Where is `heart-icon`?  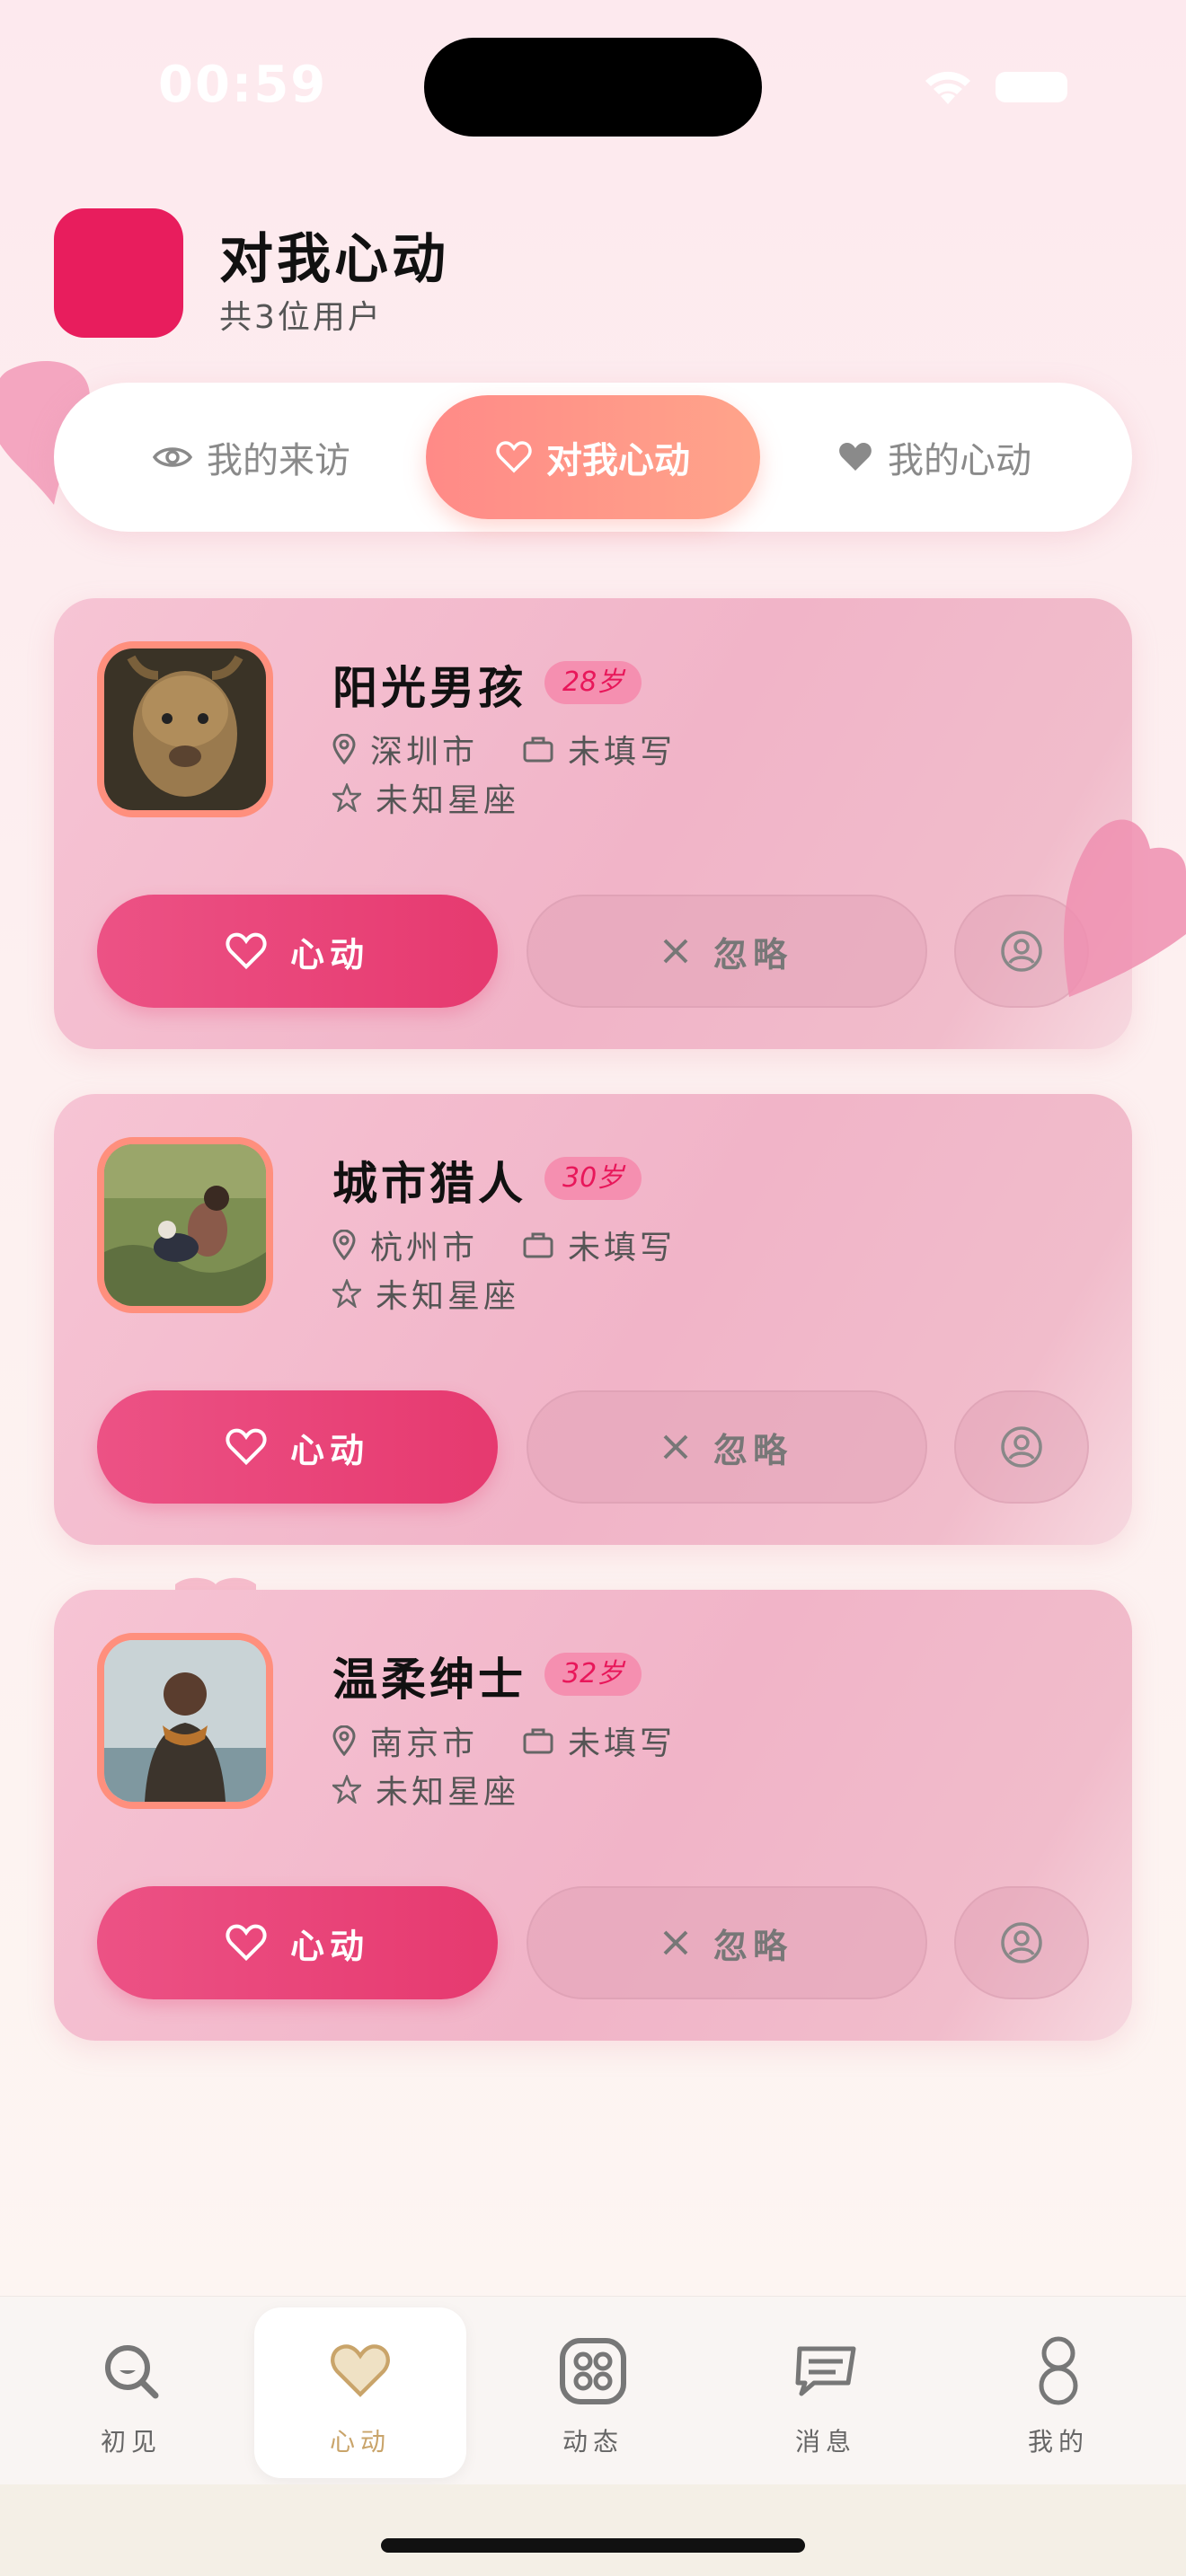
heart-icon is located at coordinates (360, 2371).